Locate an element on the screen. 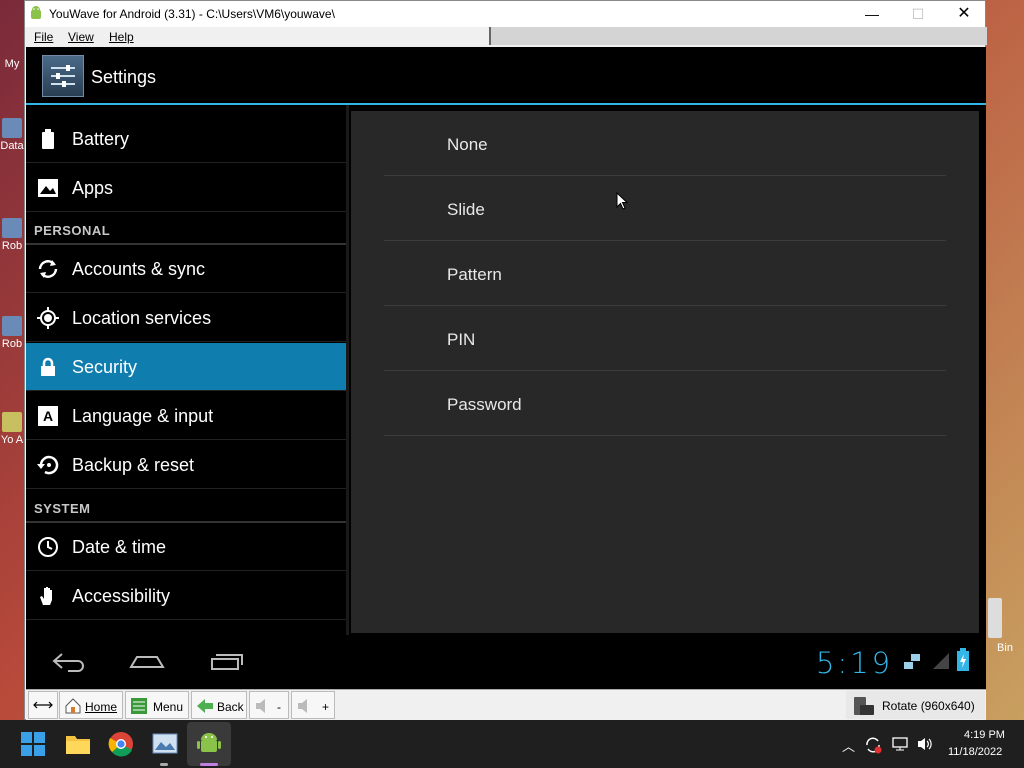  desktop-icon: My is located at coordinates (12, 64).